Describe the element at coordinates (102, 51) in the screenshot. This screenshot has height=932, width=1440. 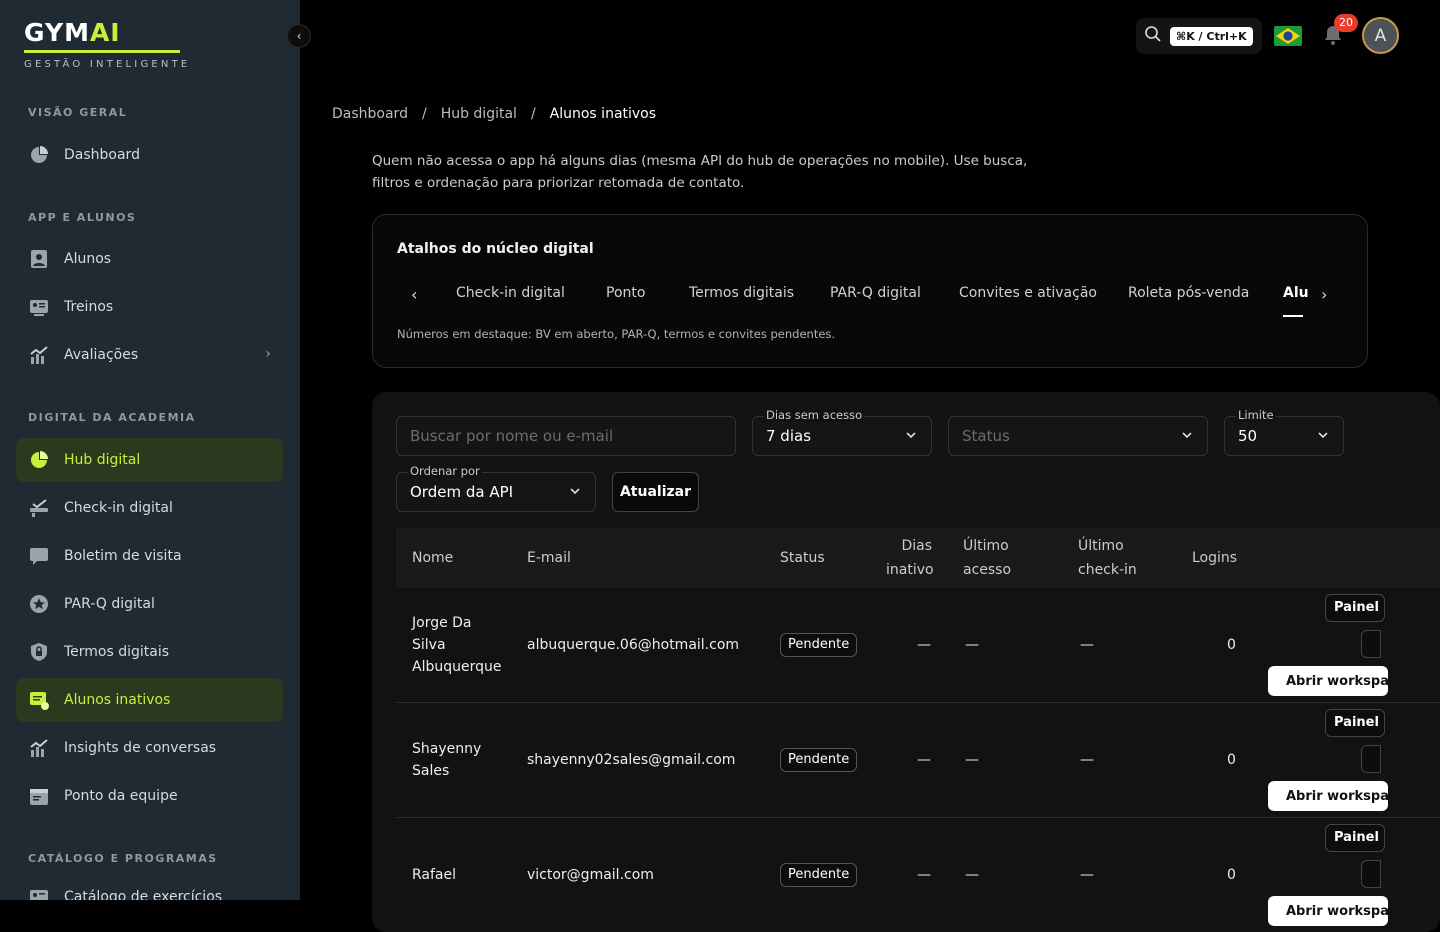
I see `logo-underline` at that location.